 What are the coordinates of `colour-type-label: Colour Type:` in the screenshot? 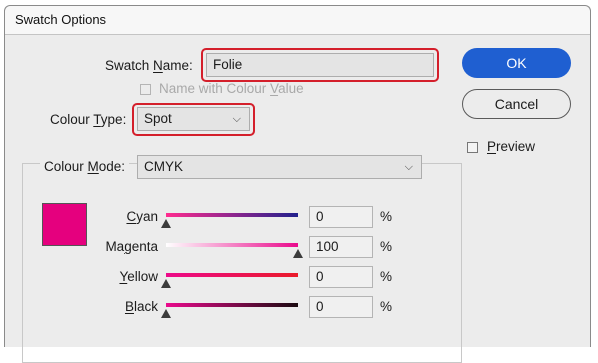 It's located at (88, 119).